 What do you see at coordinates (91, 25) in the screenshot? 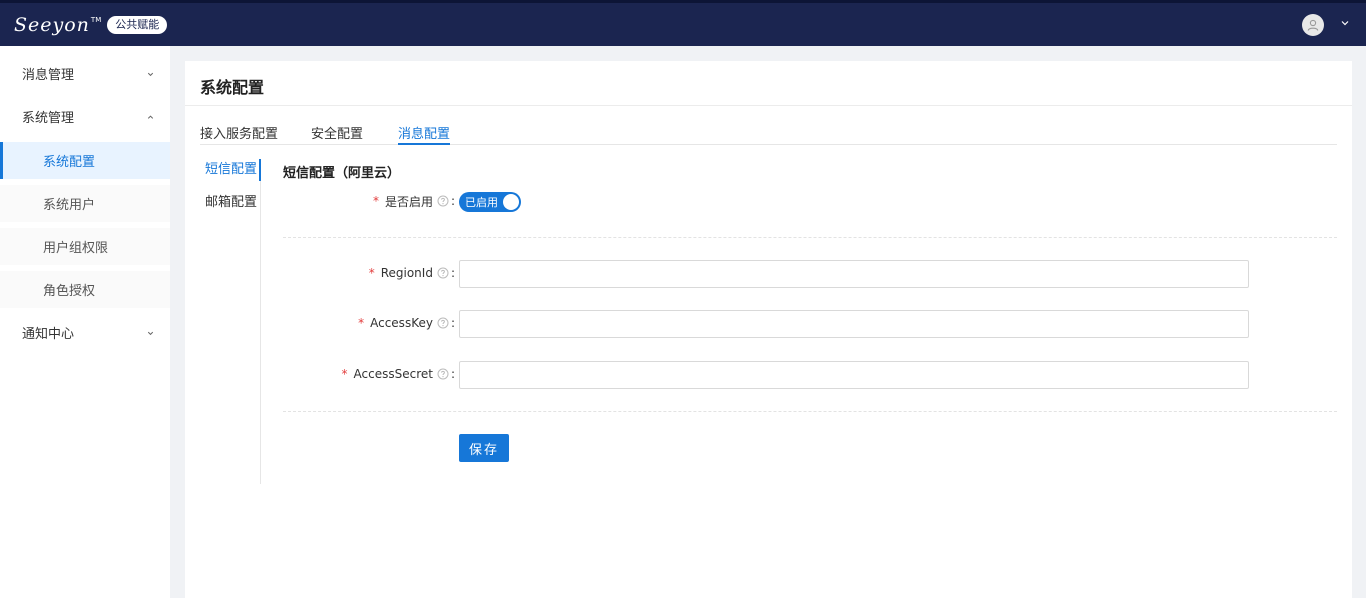
I see `app-logo: Seeyon TM 公共赋能` at bounding box center [91, 25].